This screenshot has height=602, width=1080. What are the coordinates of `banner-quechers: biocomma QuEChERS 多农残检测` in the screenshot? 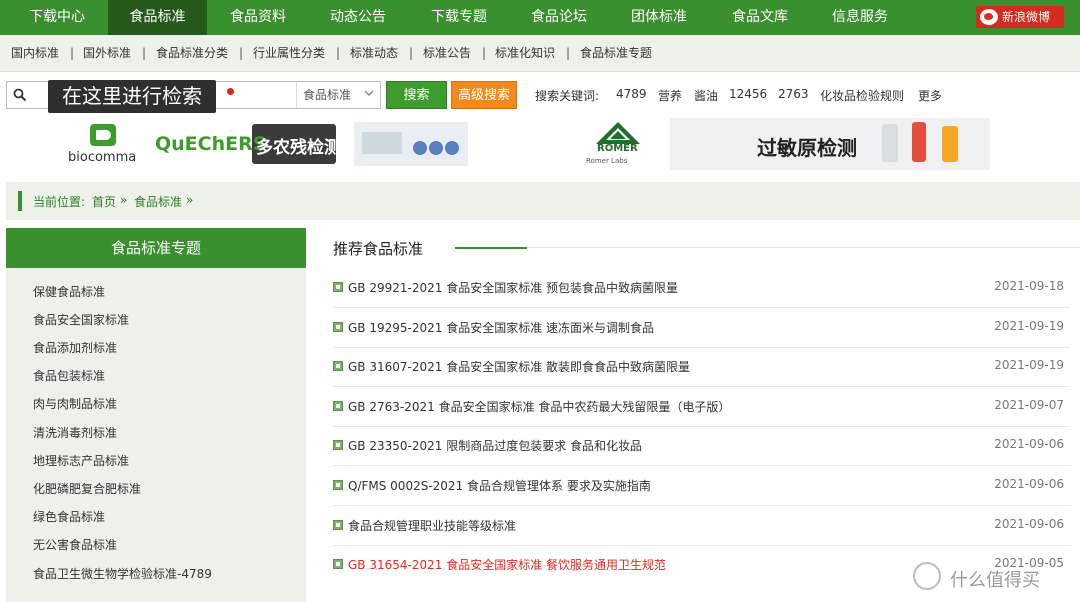 It's located at (267, 144).